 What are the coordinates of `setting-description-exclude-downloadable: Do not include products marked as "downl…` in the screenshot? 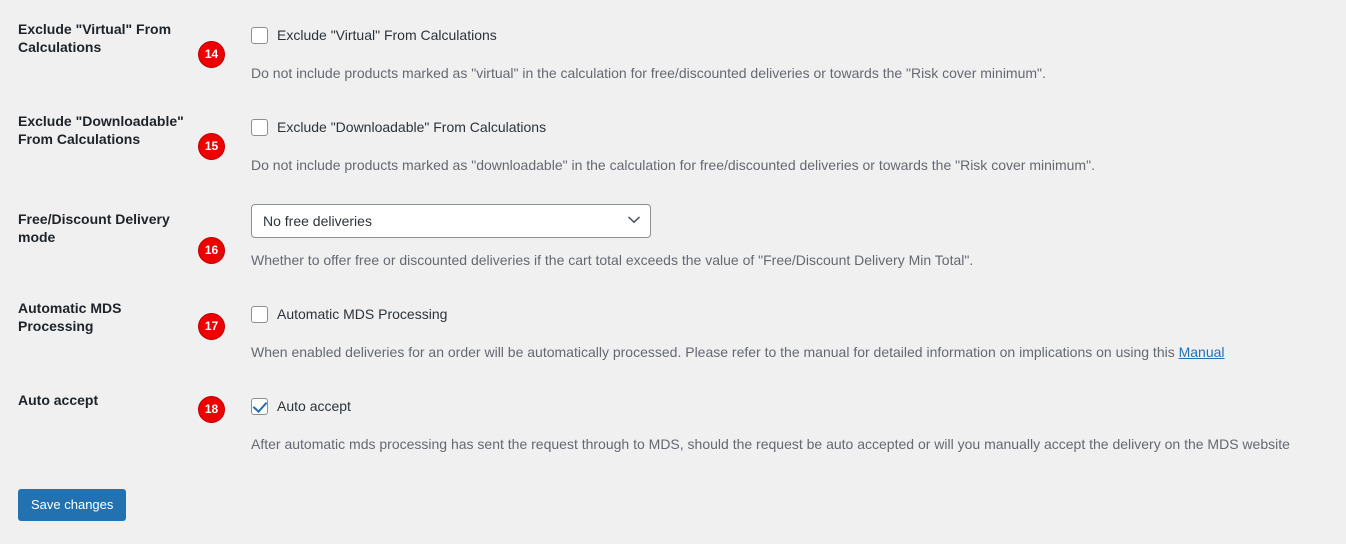 It's located at (673, 165).